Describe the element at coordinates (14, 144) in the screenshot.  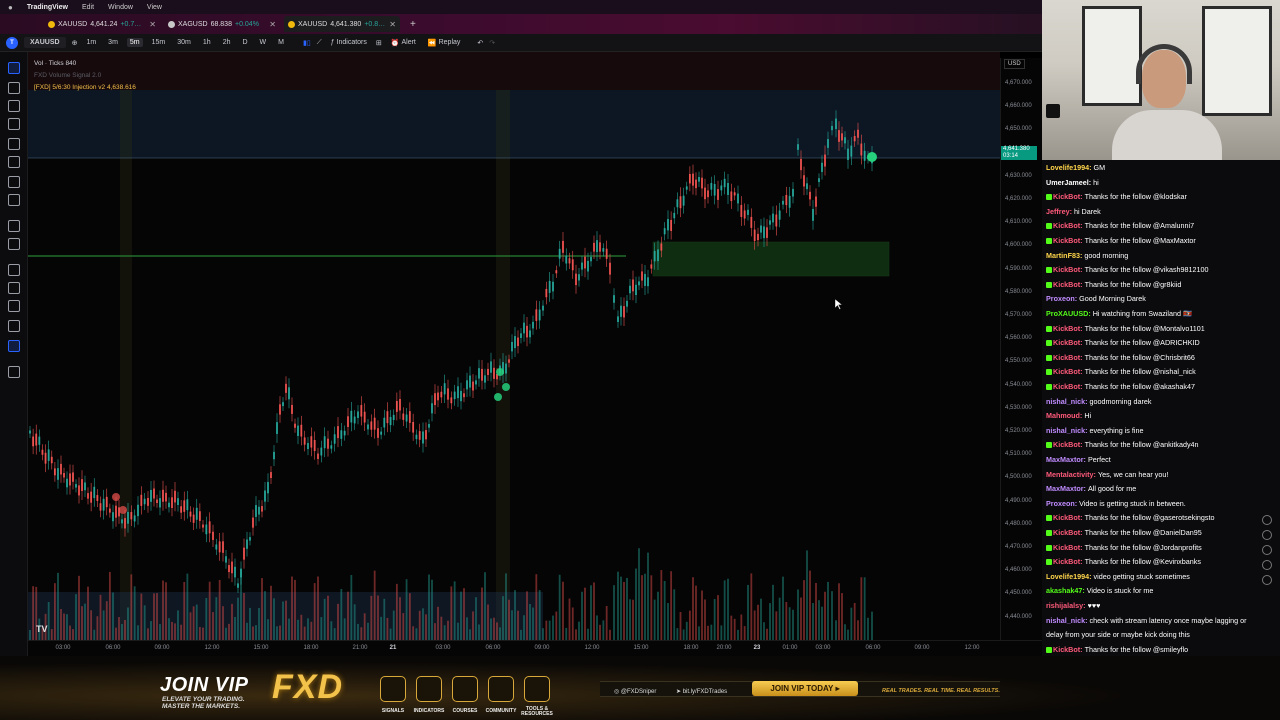
I see `forecast-icon` at that location.